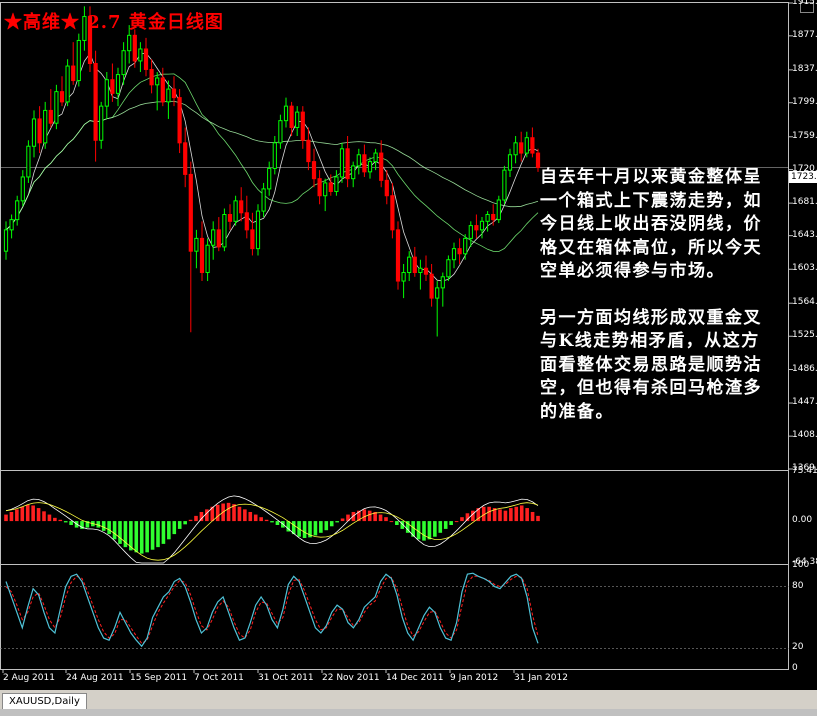 The image size is (817, 716). I want to click on macd-signal-line, so click(272, 531).